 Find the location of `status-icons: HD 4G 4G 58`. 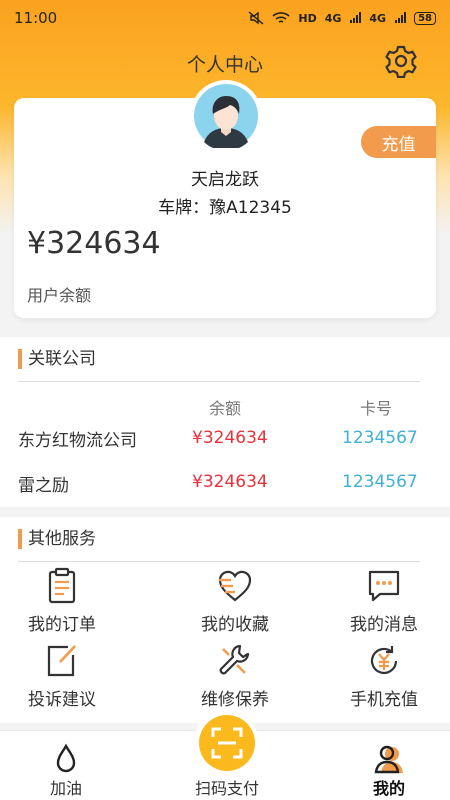

status-icons: HD 4G 4G 58 is located at coordinates (342, 18).